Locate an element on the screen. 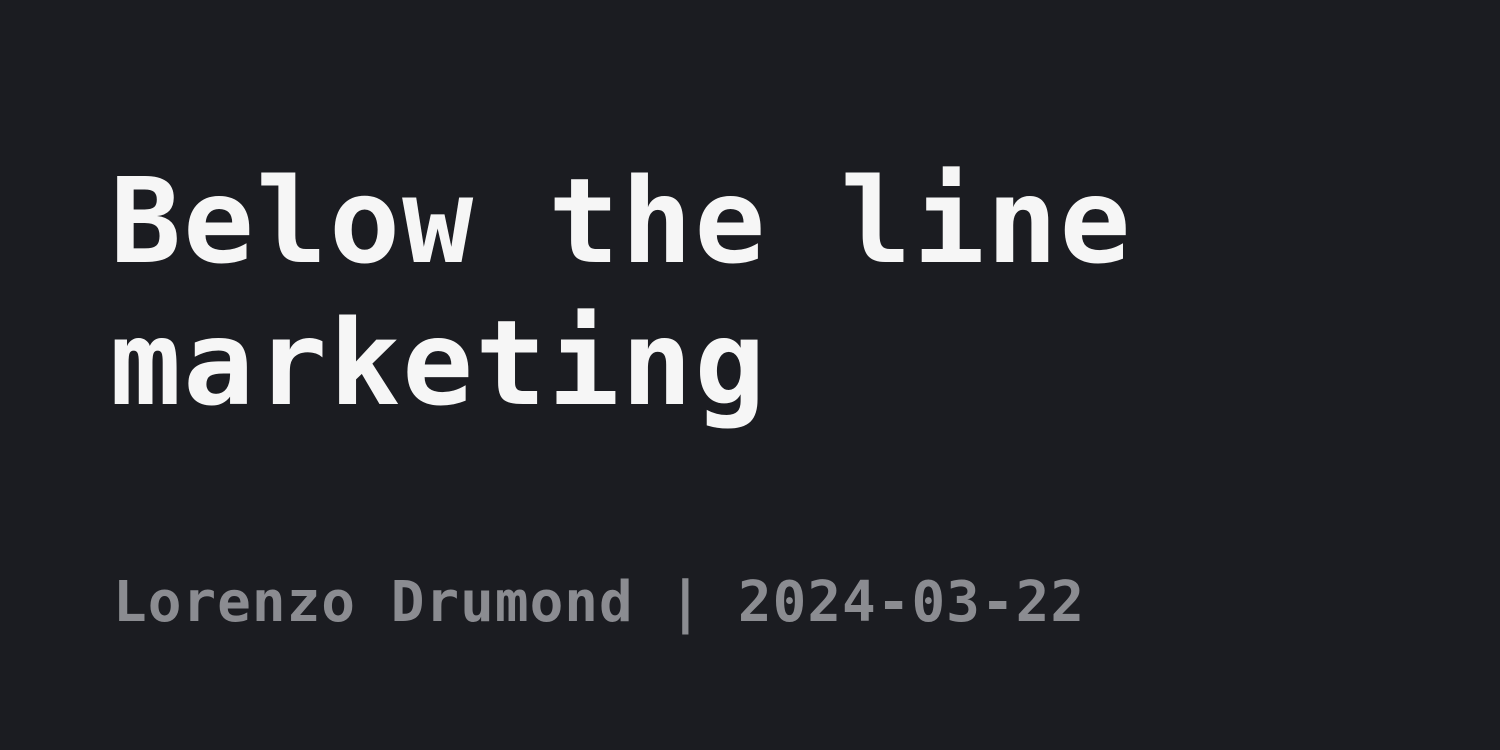 This screenshot has height=750, width=1500. post-date: 2024-03-22 is located at coordinates (911, 602).